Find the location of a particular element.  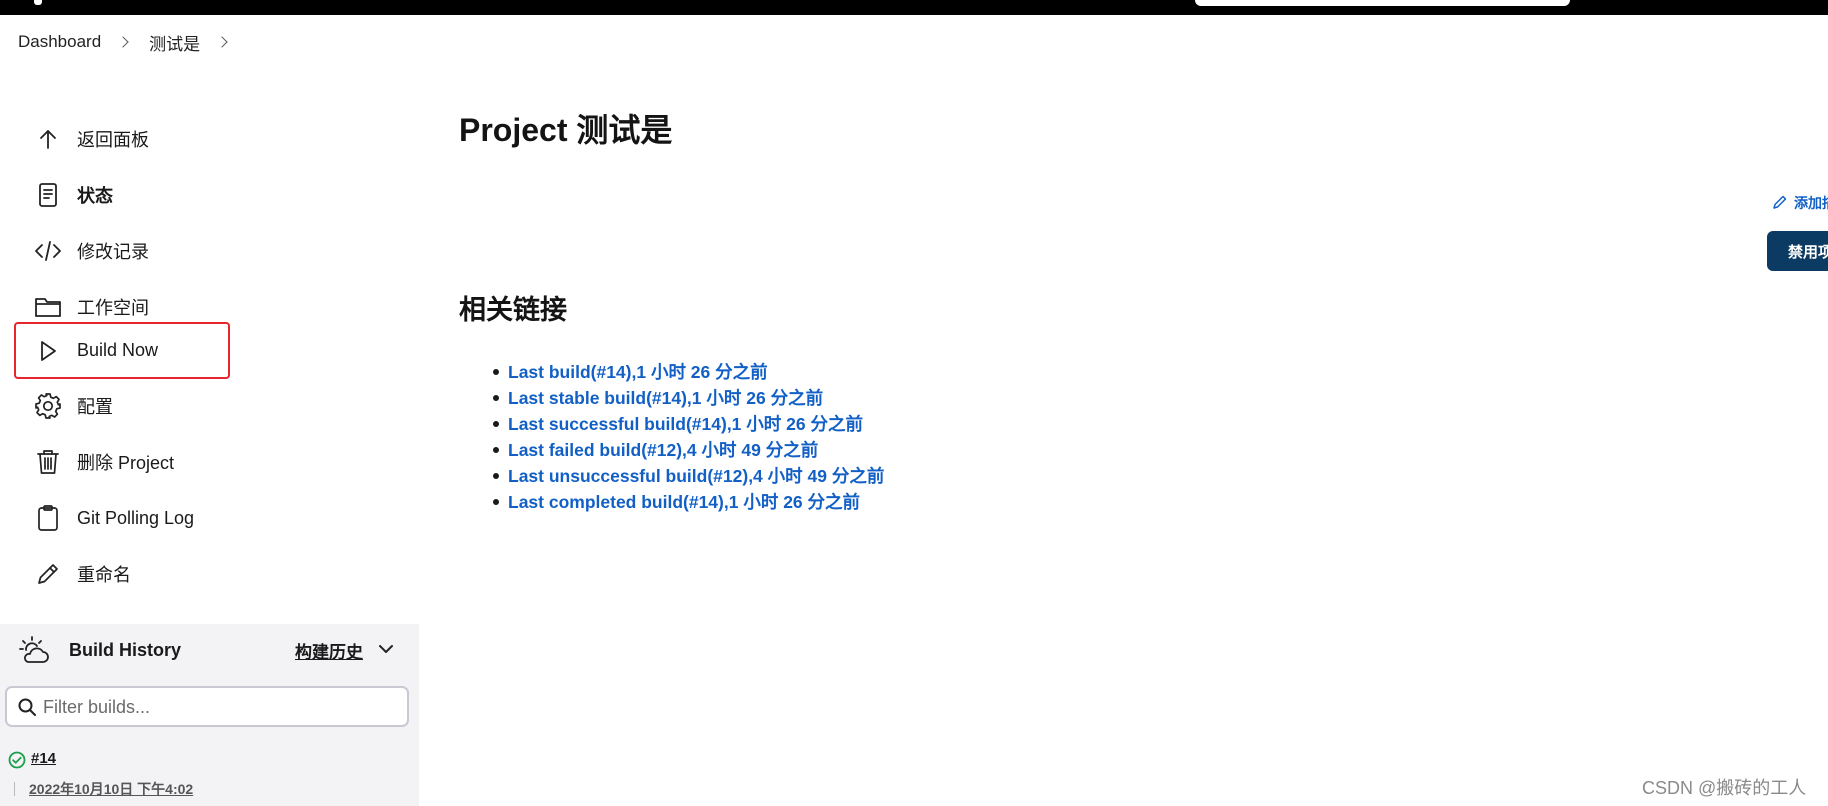

timeline-divider is located at coordinates (14, 789).